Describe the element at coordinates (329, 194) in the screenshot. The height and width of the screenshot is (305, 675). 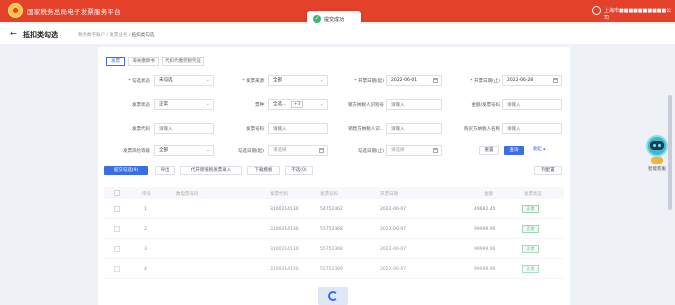
I see `column-header: 发票号码` at that location.